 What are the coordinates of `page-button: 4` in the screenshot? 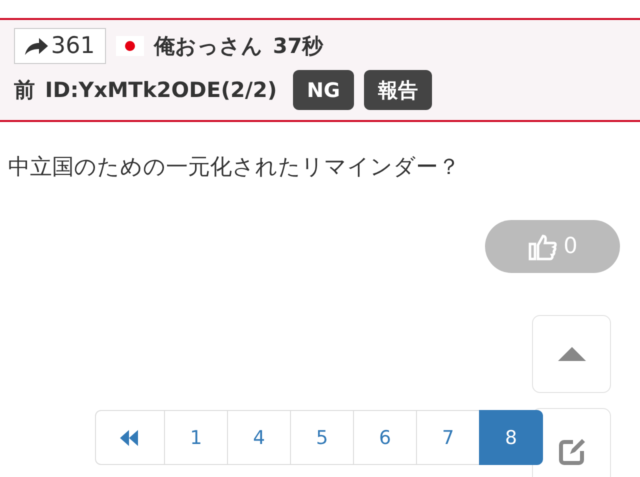 It's located at (259, 437).